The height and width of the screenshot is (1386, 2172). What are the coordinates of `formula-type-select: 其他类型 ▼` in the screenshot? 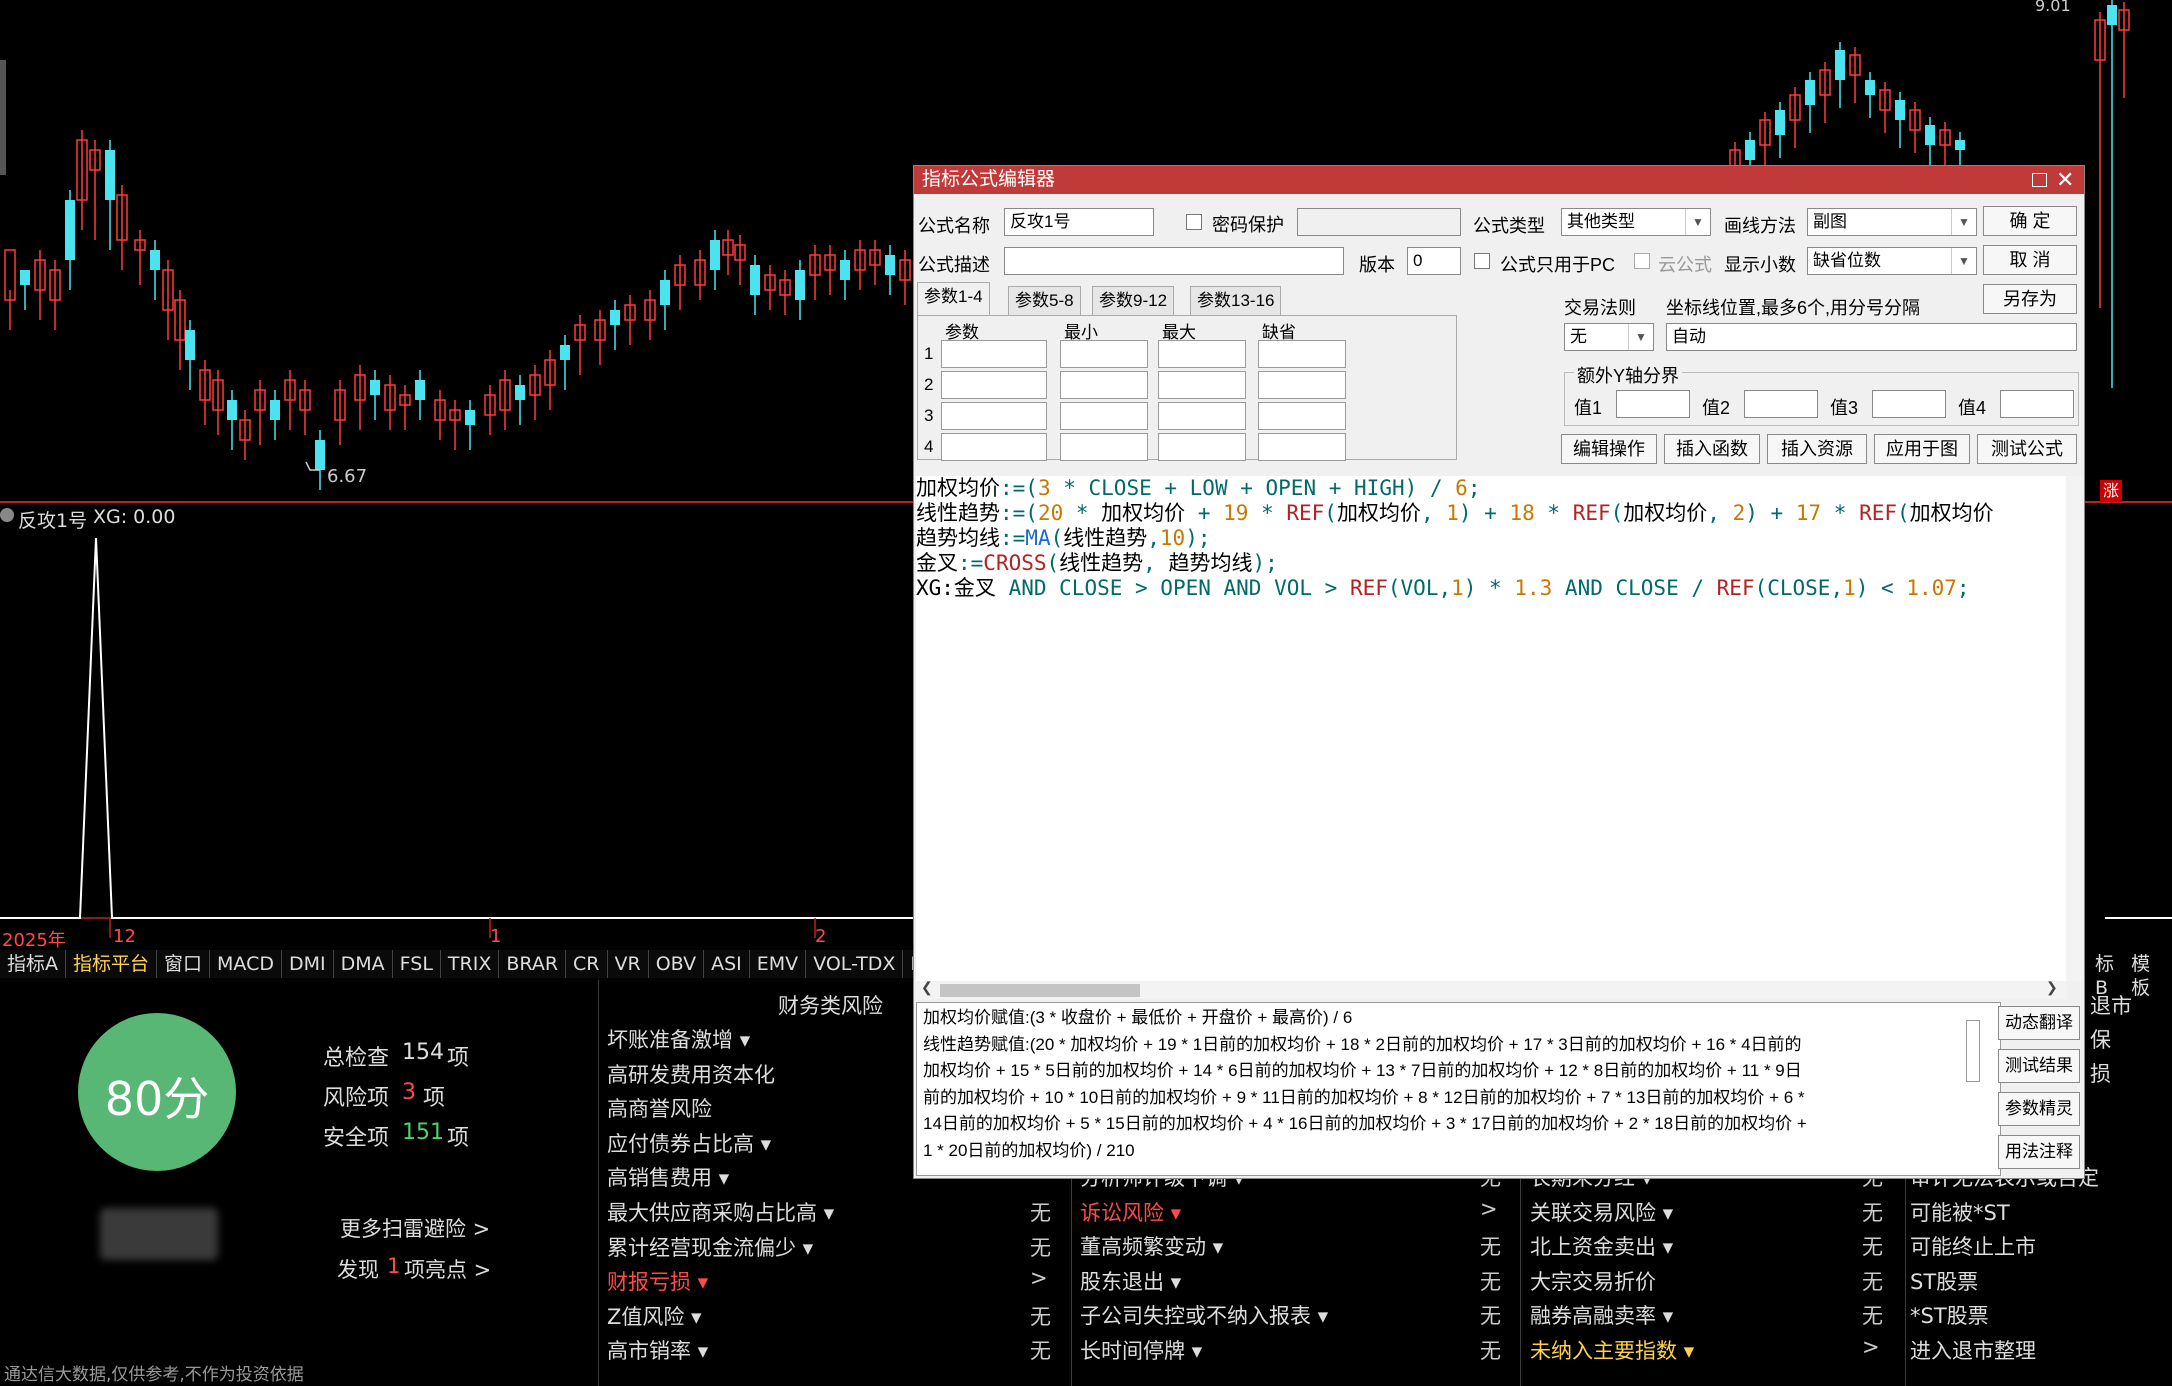 It's located at (1636, 222).